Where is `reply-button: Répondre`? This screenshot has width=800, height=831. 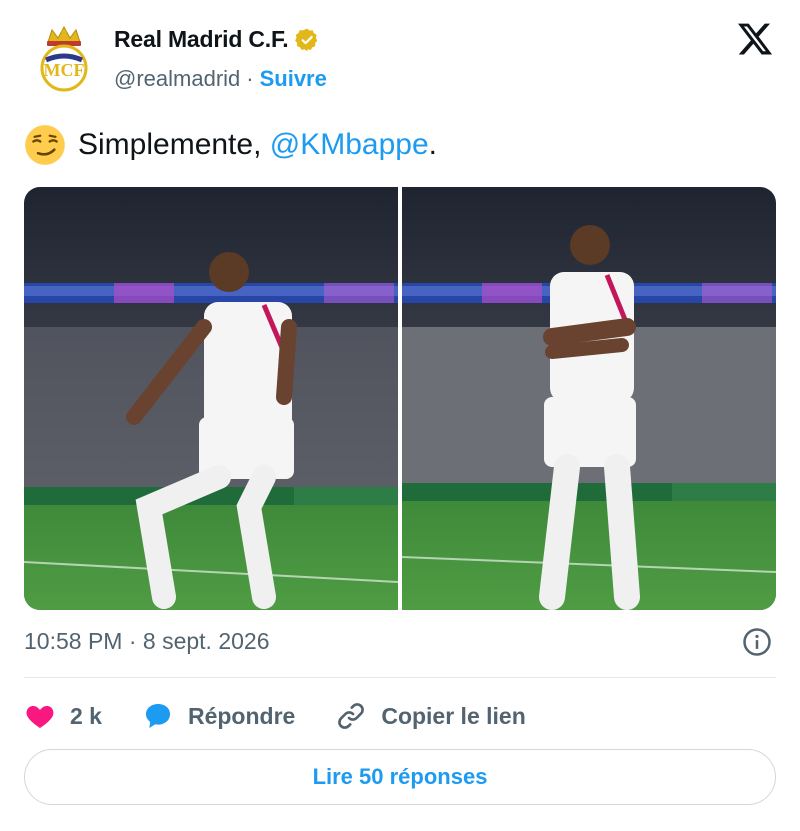
reply-button: Répondre is located at coordinates (218, 716).